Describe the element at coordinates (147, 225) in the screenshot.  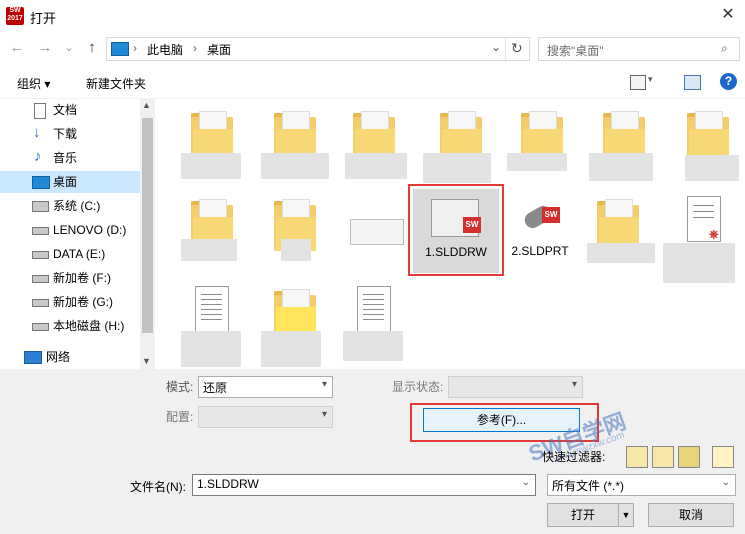
I see `nav-scrollbar-thumb` at that location.